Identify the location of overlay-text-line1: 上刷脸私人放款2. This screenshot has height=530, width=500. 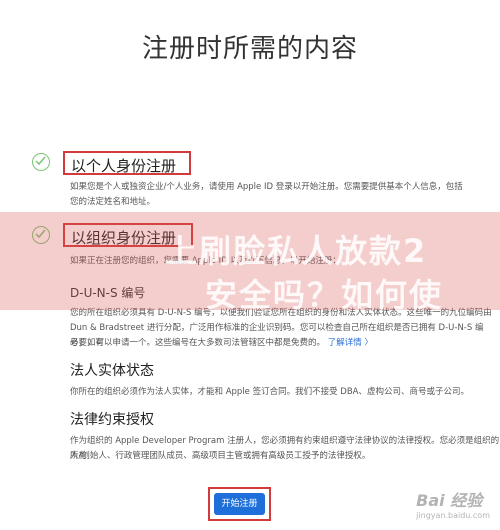
(296, 251).